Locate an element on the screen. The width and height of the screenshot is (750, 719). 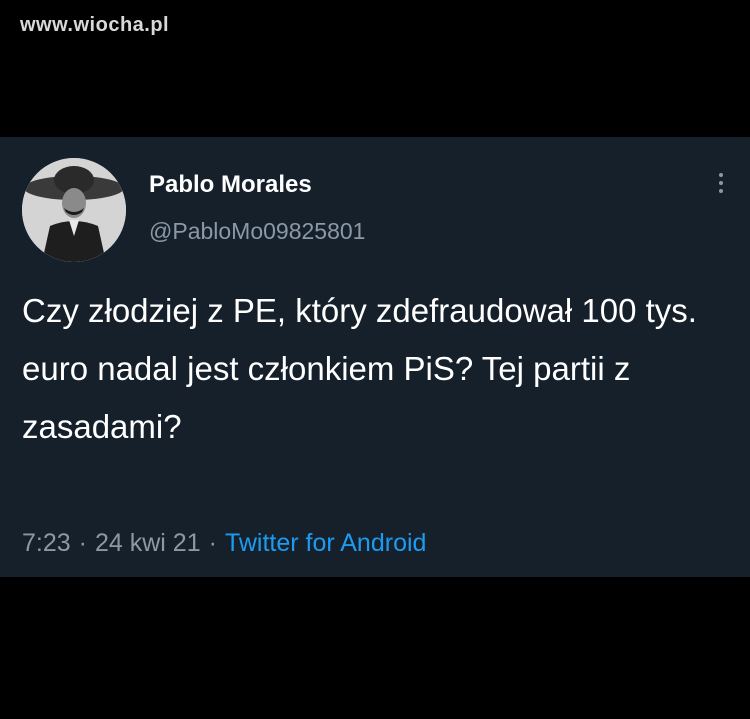
avatar is located at coordinates (74, 210).